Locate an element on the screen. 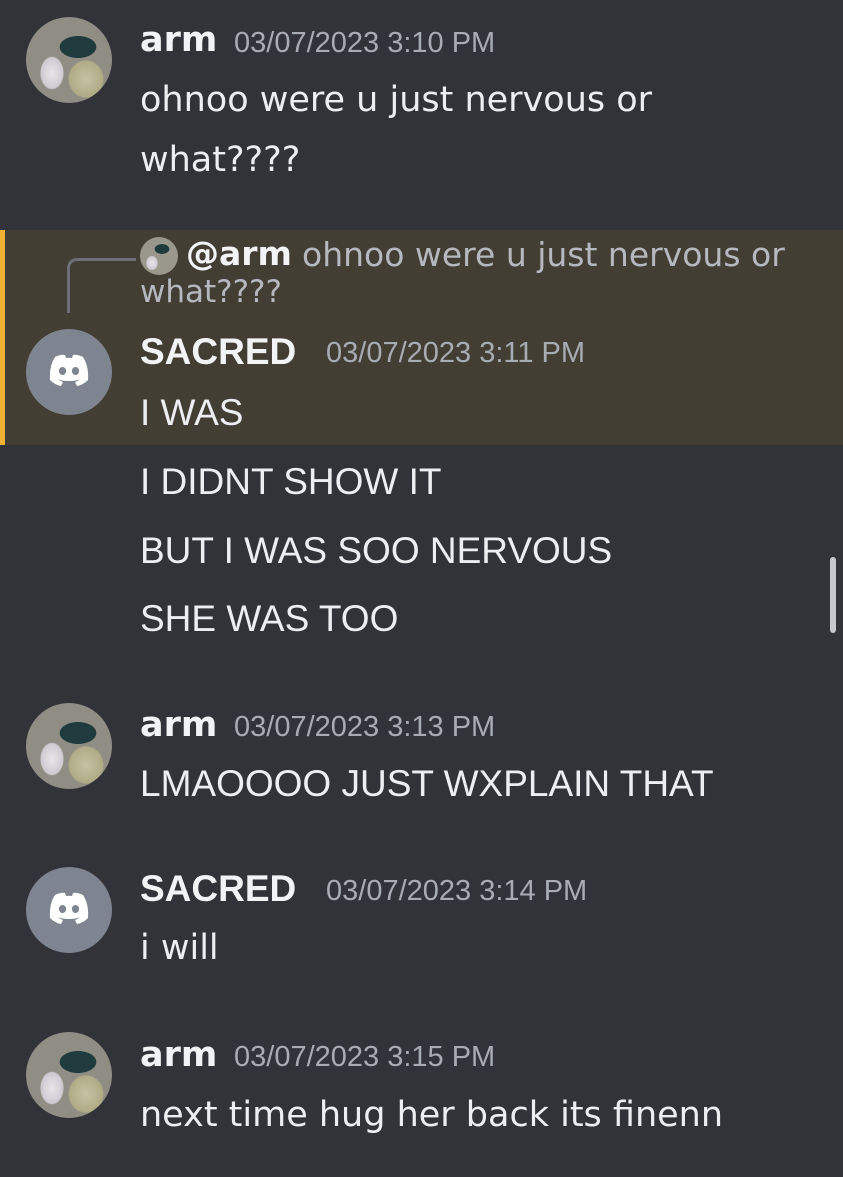 The height and width of the screenshot is (1177, 843). message-text: SHE WAS TOO is located at coordinates (269, 618).